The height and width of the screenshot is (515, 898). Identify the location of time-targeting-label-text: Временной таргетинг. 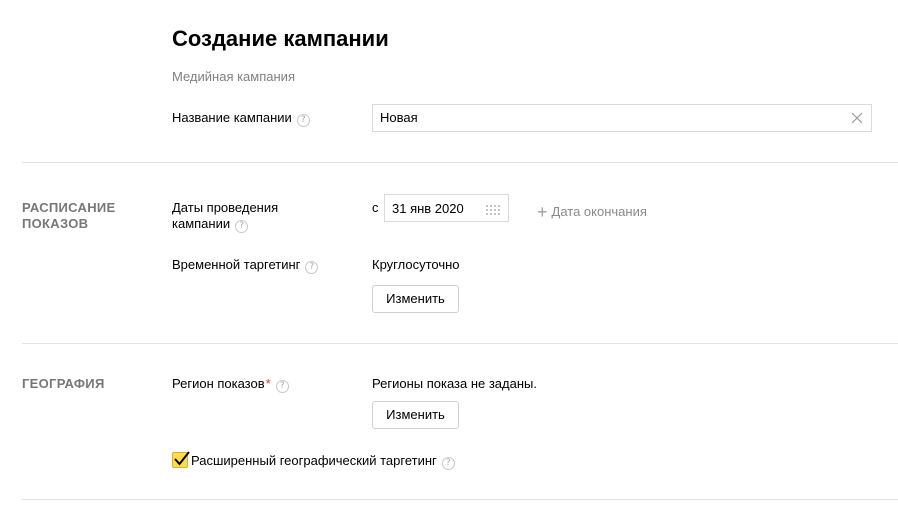
(236, 264).